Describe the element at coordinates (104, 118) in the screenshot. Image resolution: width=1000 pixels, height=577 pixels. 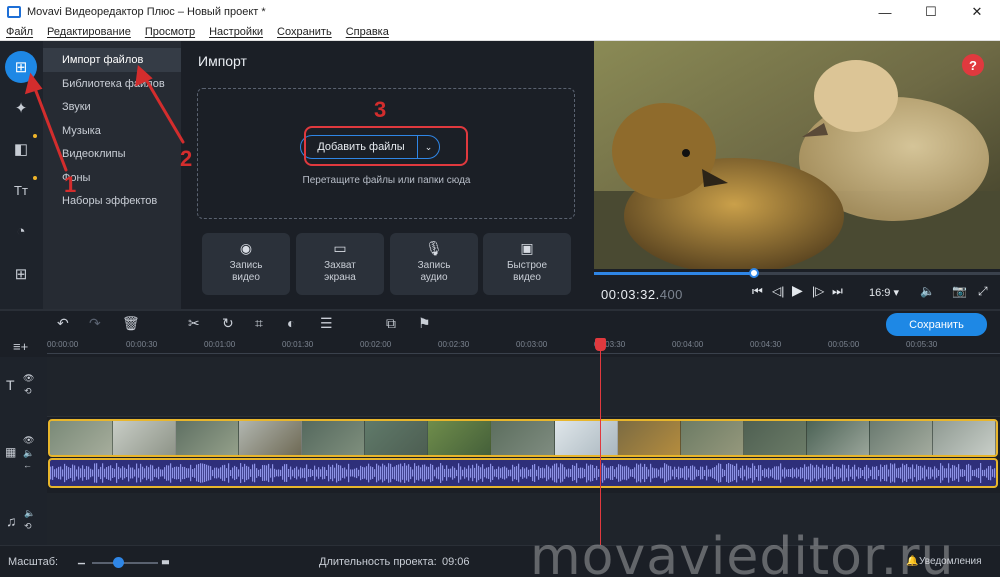
I see `annotation-arrows` at that location.